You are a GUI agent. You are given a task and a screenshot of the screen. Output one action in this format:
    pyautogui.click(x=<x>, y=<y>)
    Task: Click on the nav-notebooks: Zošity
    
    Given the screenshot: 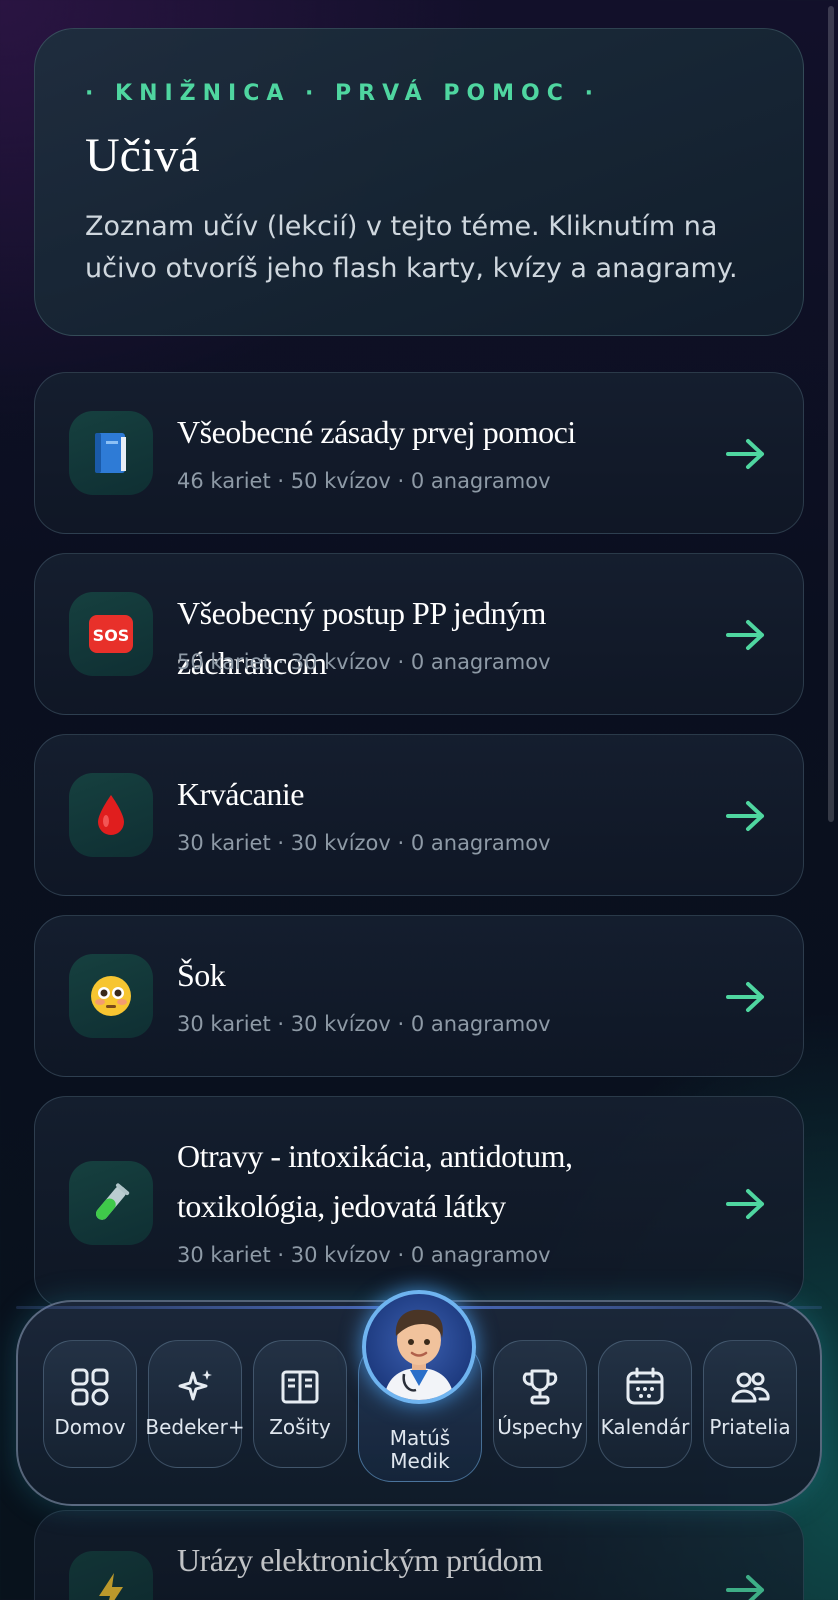 What is the action you would take?
    pyautogui.click(x=300, y=1404)
    